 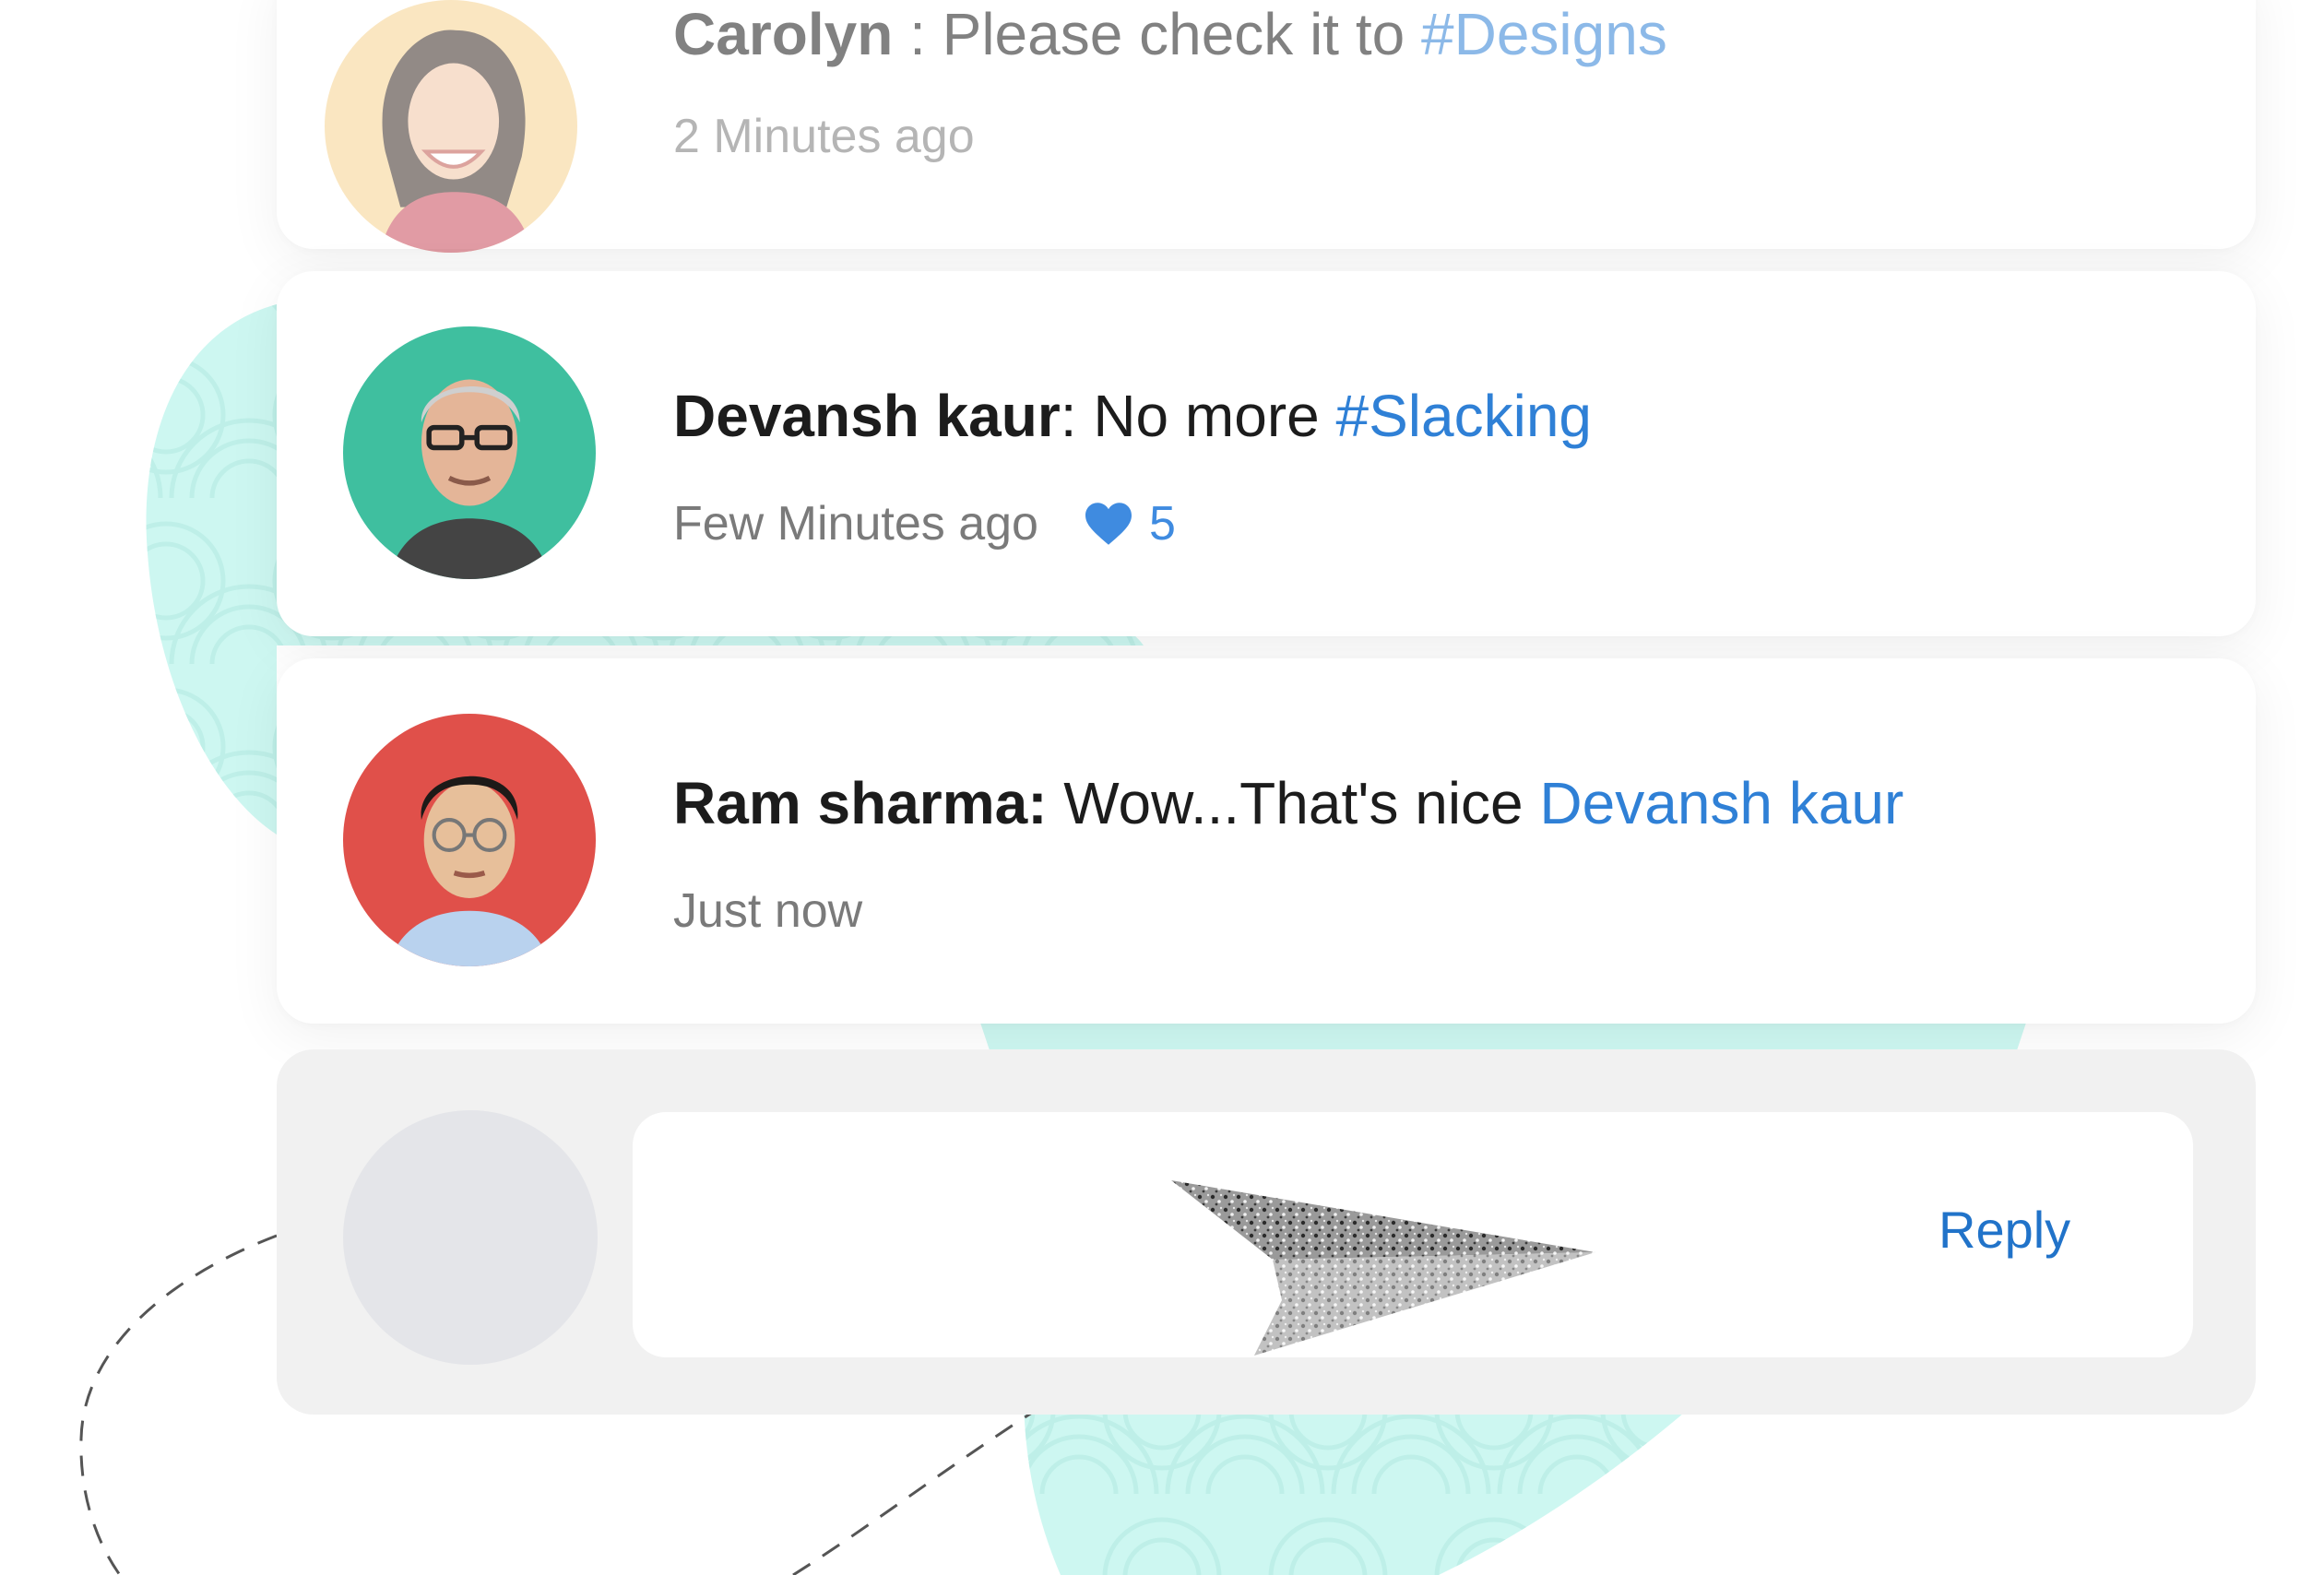 What do you see at coordinates (860, 803) in the screenshot?
I see `comment-author: Ram sharma:` at bounding box center [860, 803].